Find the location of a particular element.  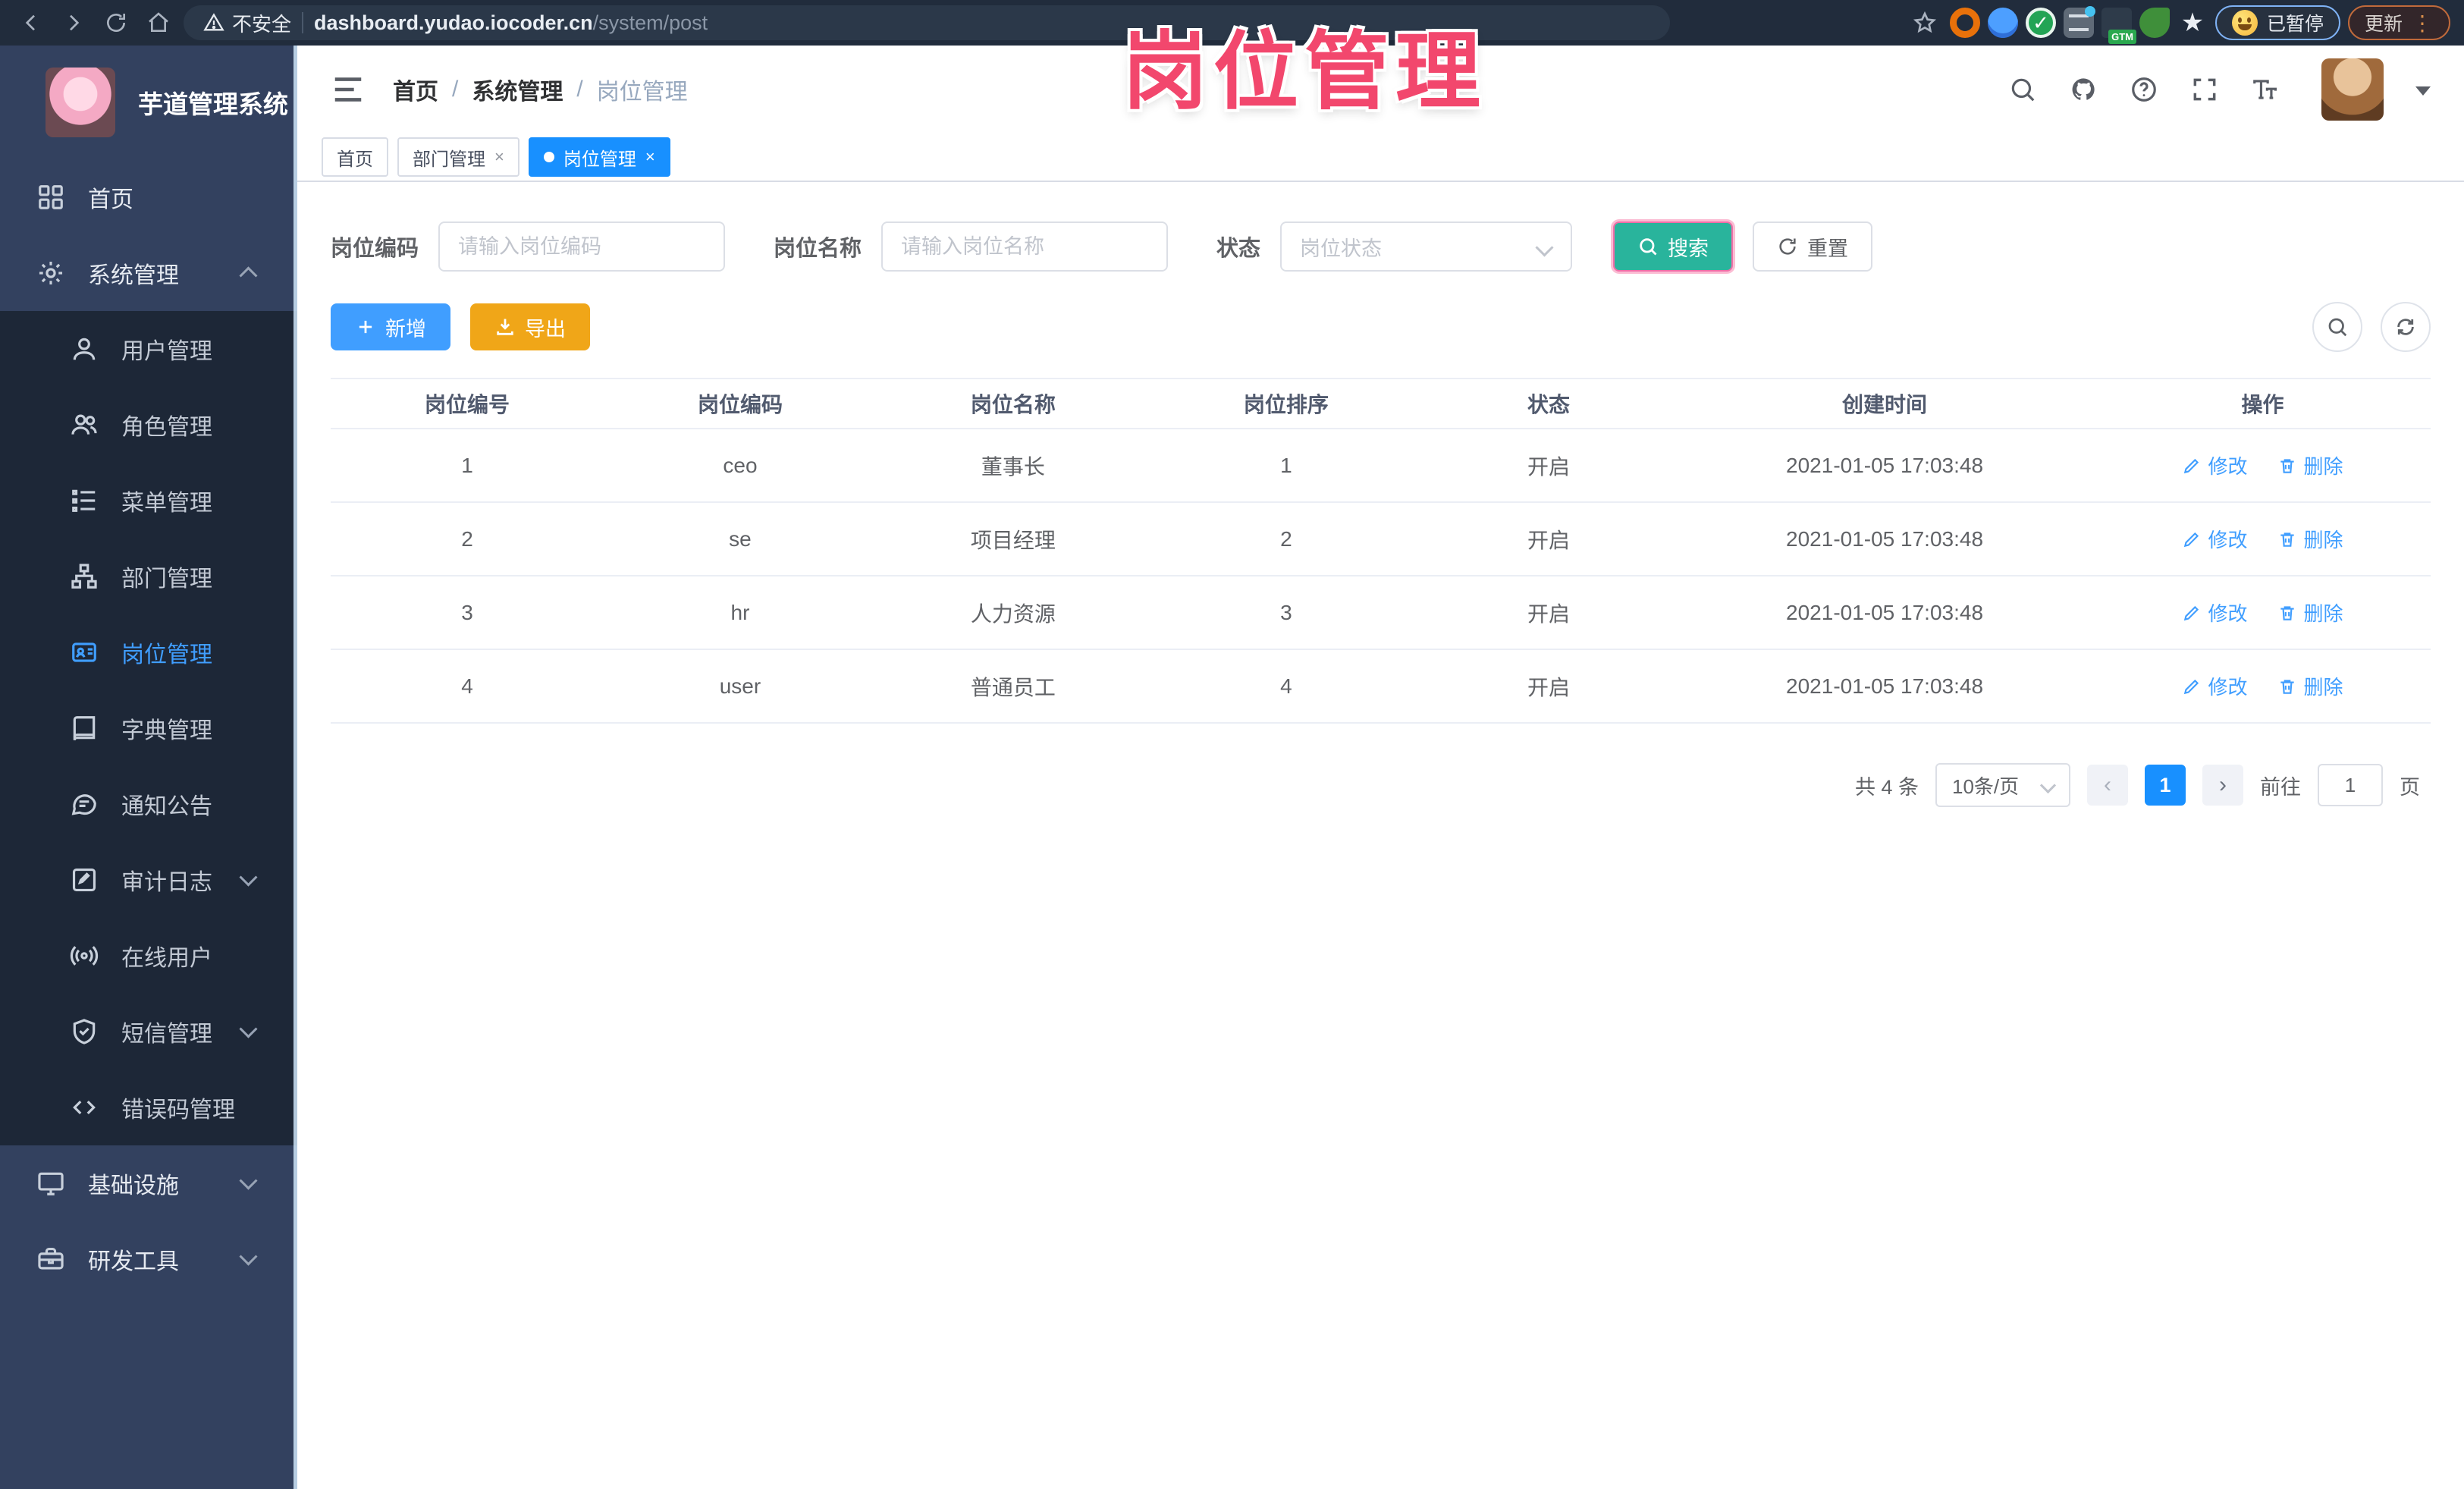

tab-部门管理: 部门管理 × is located at coordinates (458, 157).